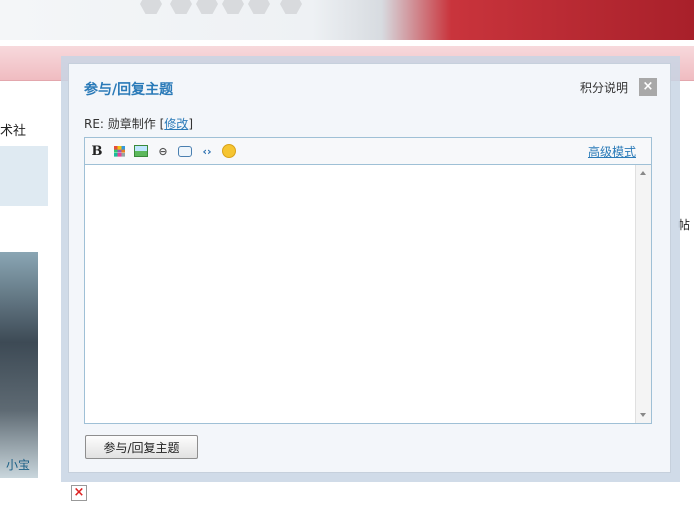 This screenshot has height=511, width=694. Describe the element at coordinates (347, 20) in the screenshot. I see `page-banner` at that location.